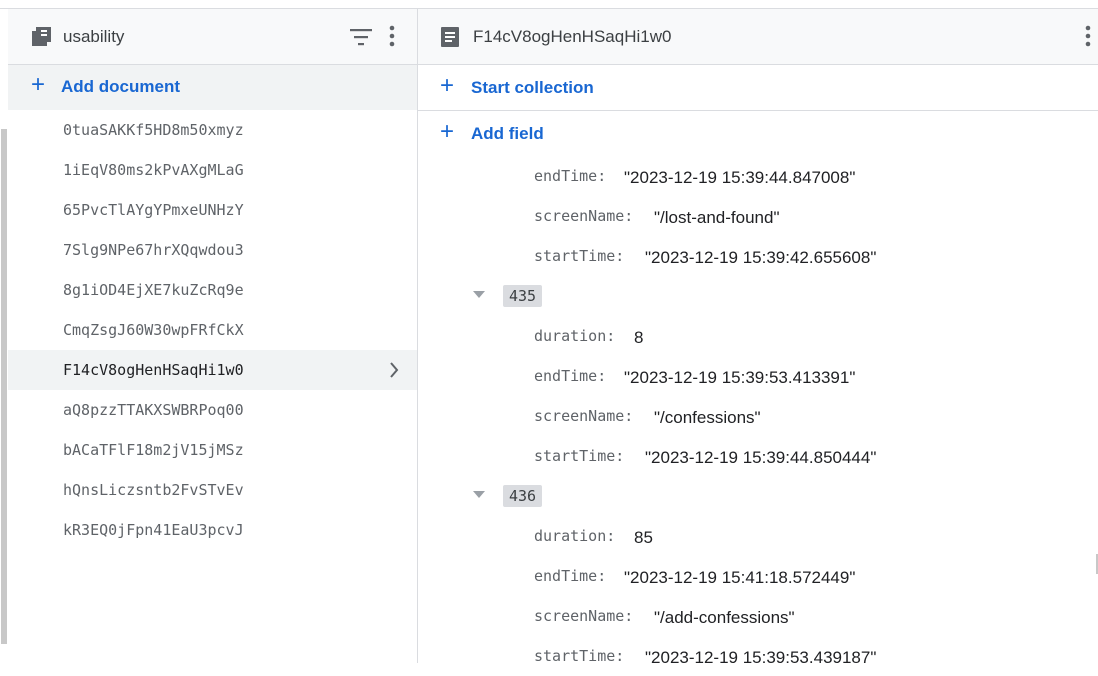 Image resolution: width=1098 pixels, height=676 pixels. What do you see at coordinates (153, 410) in the screenshot?
I see `document-id: aQ8pzzTTAKXSWBRPoq00` at bounding box center [153, 410].